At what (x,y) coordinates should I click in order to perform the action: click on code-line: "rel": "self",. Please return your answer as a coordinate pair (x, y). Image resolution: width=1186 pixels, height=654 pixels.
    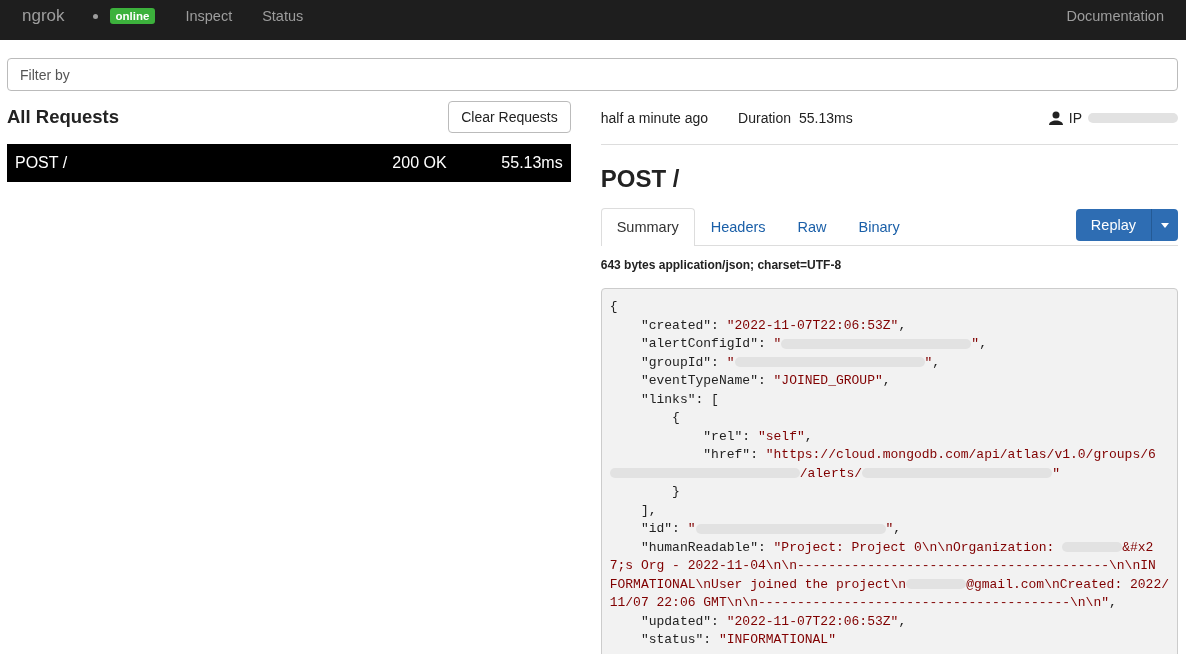
    Looking at the image, I should click on (758, 436).